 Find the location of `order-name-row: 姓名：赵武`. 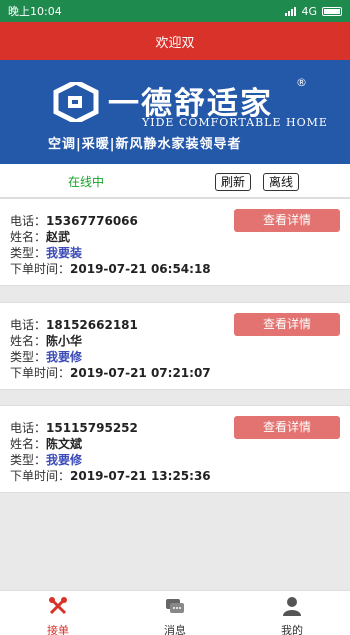

order-name-row: 姓名：赵武 is located at coordinates (40, 236).